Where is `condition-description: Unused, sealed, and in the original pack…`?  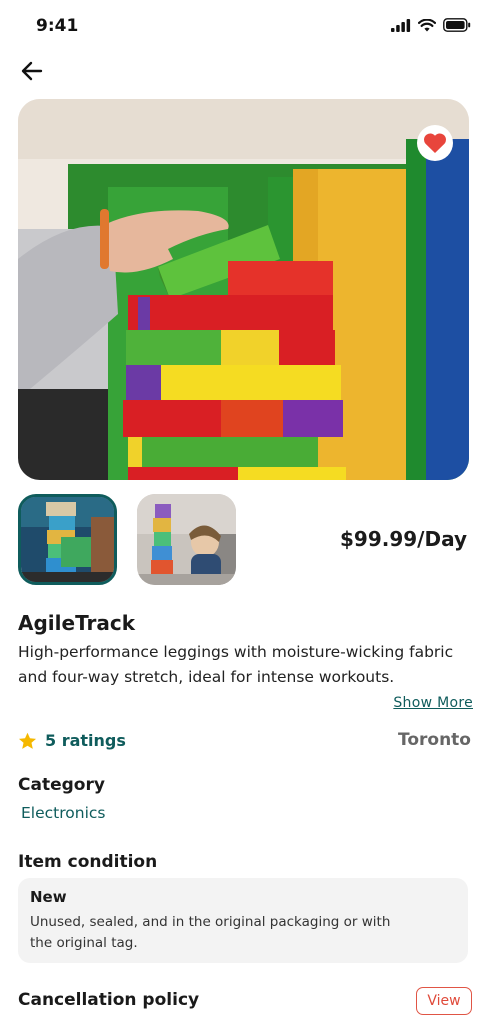 condition-description: Unused, sealed, and in the original pack… is located at coordinates (210, 932).